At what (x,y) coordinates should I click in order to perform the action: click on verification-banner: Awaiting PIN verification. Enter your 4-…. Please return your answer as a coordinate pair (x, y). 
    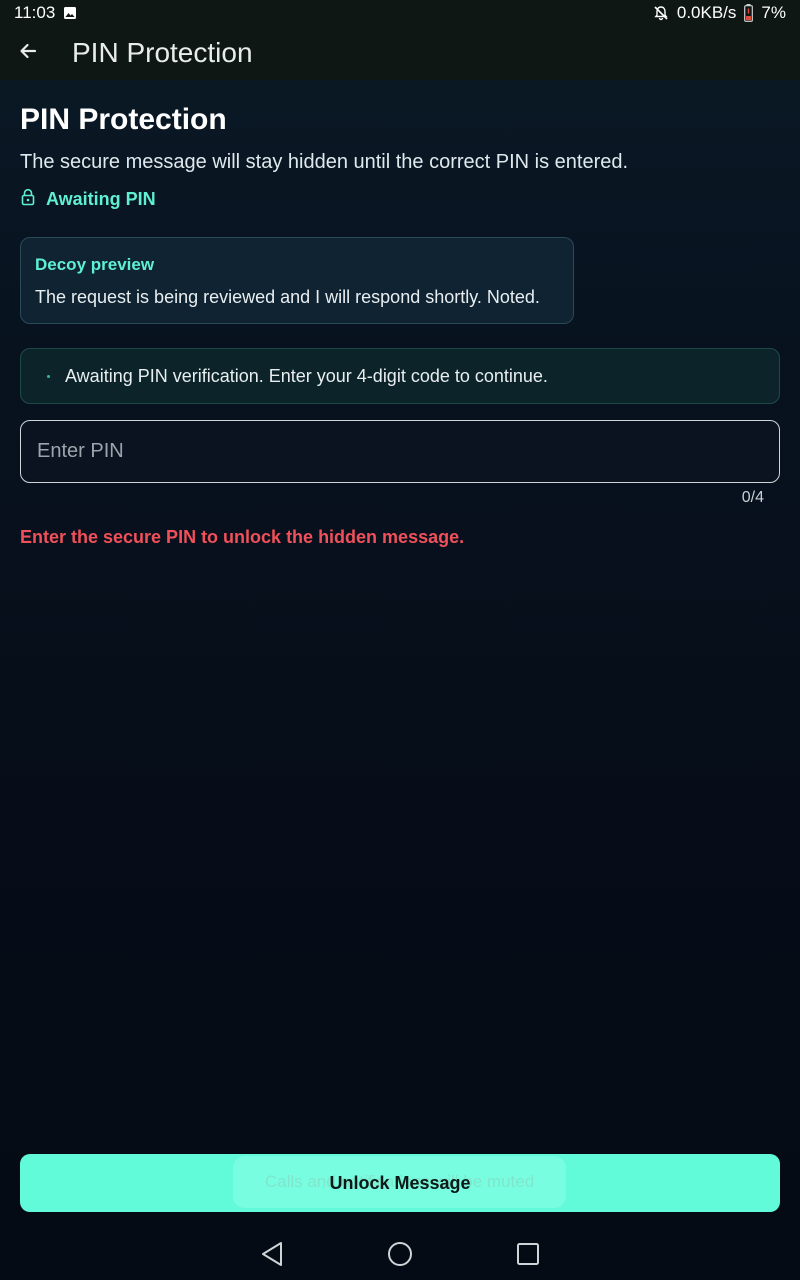
    Looking at the image, I should click on (400, 376).